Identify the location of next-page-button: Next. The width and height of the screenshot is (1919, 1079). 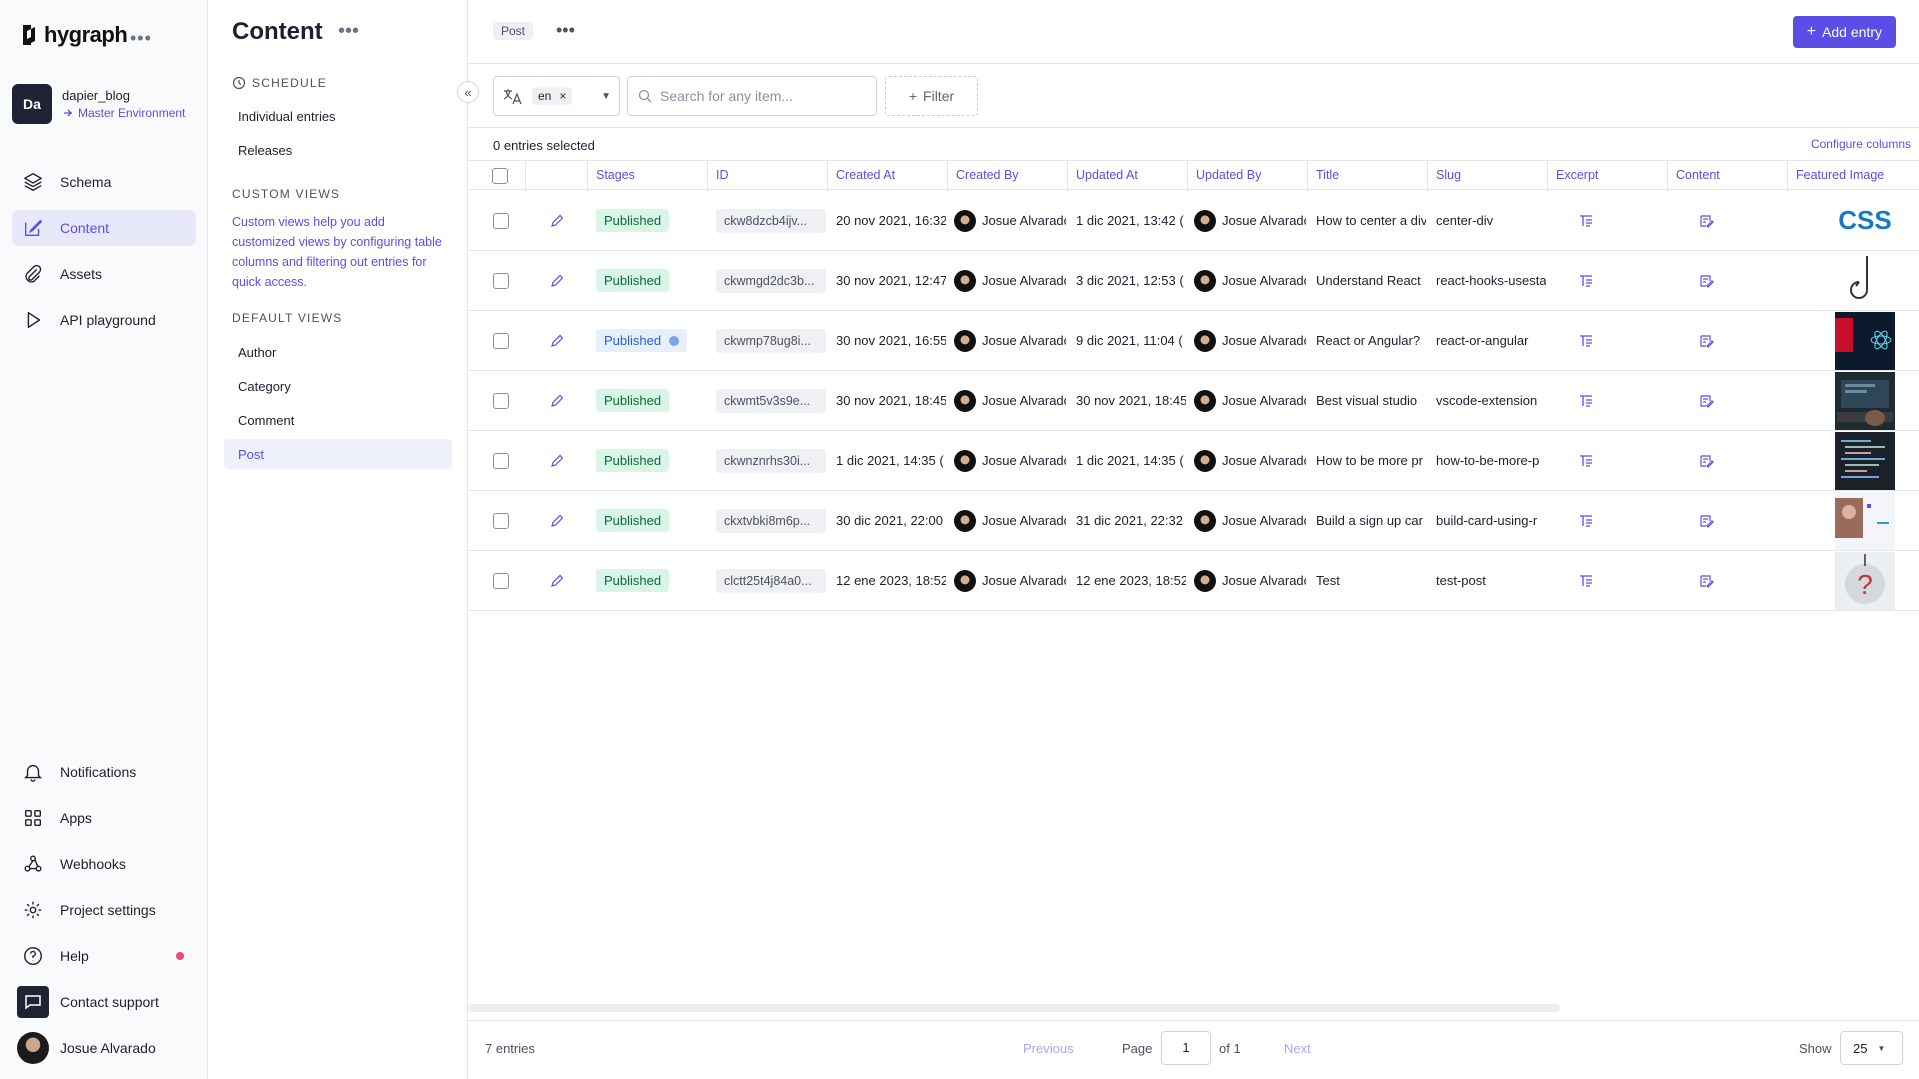
(1297, 1048).